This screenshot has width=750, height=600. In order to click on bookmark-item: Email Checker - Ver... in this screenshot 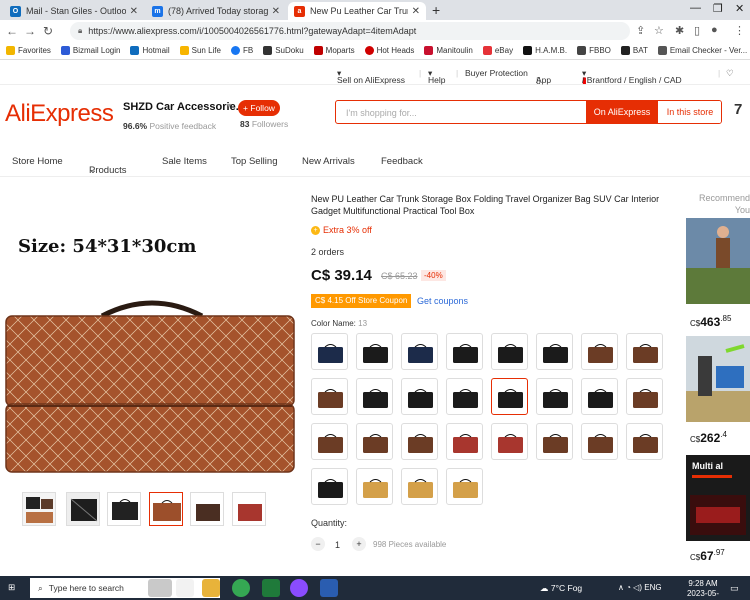, I will do `click(702, 50)`.